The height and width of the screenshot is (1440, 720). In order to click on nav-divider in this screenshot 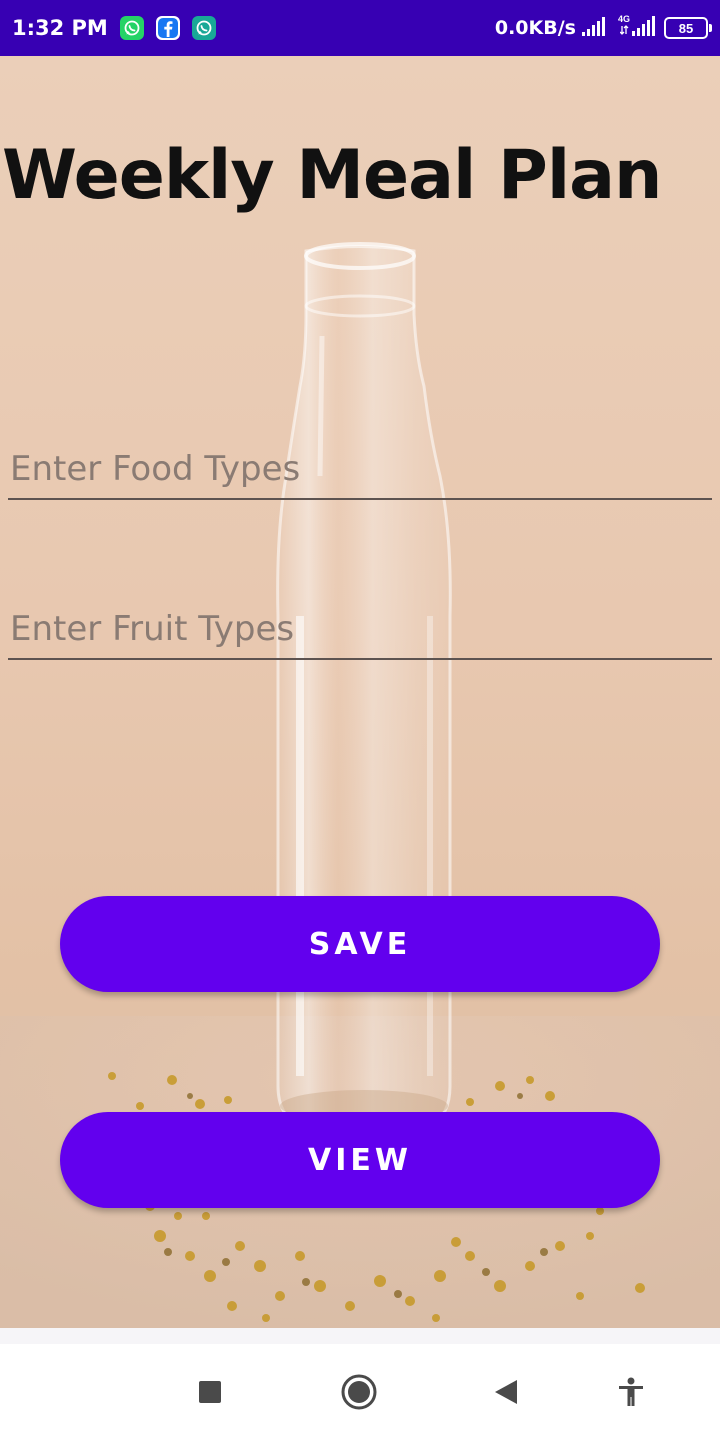, I will do `click(360, 1336)`.